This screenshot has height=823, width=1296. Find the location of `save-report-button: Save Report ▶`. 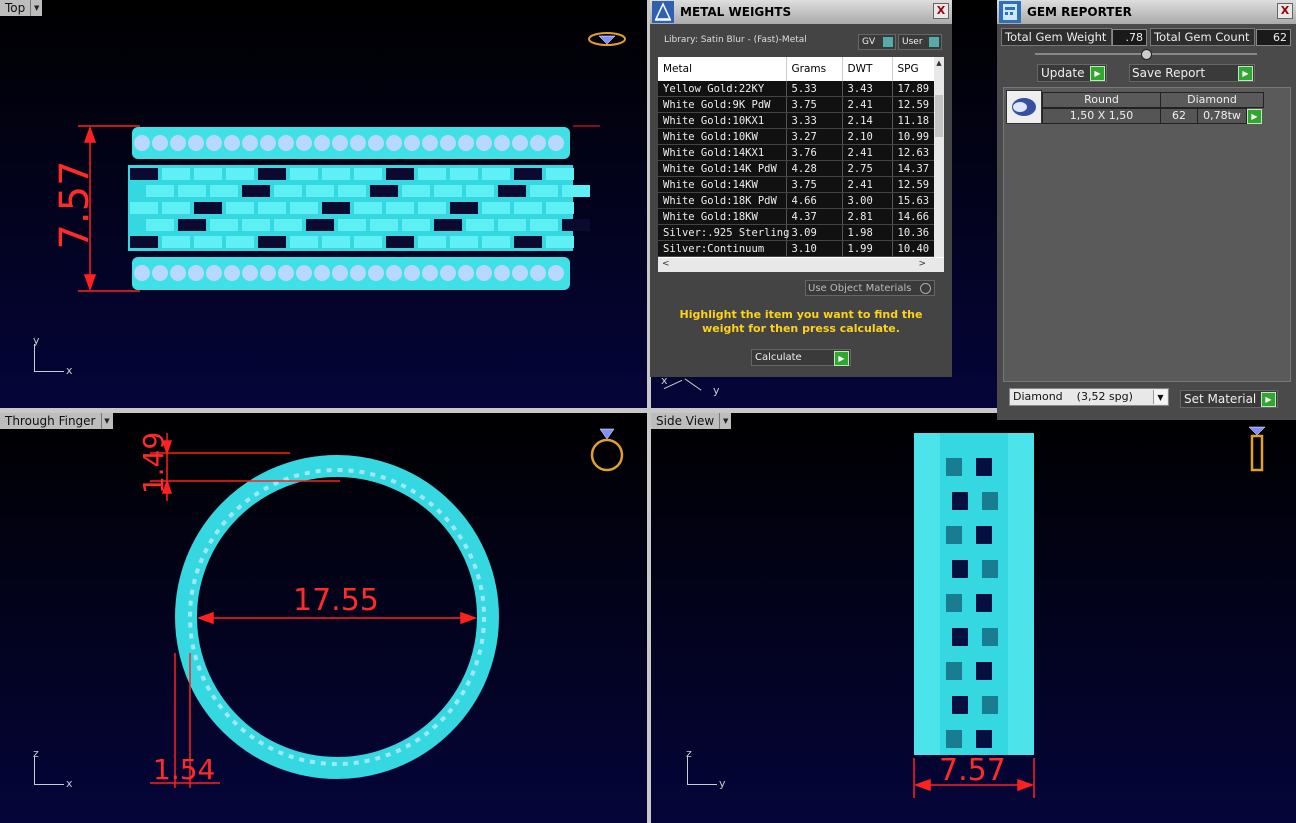

save-report-button: Save Report ▶ is located at coordinates (1192, 73).